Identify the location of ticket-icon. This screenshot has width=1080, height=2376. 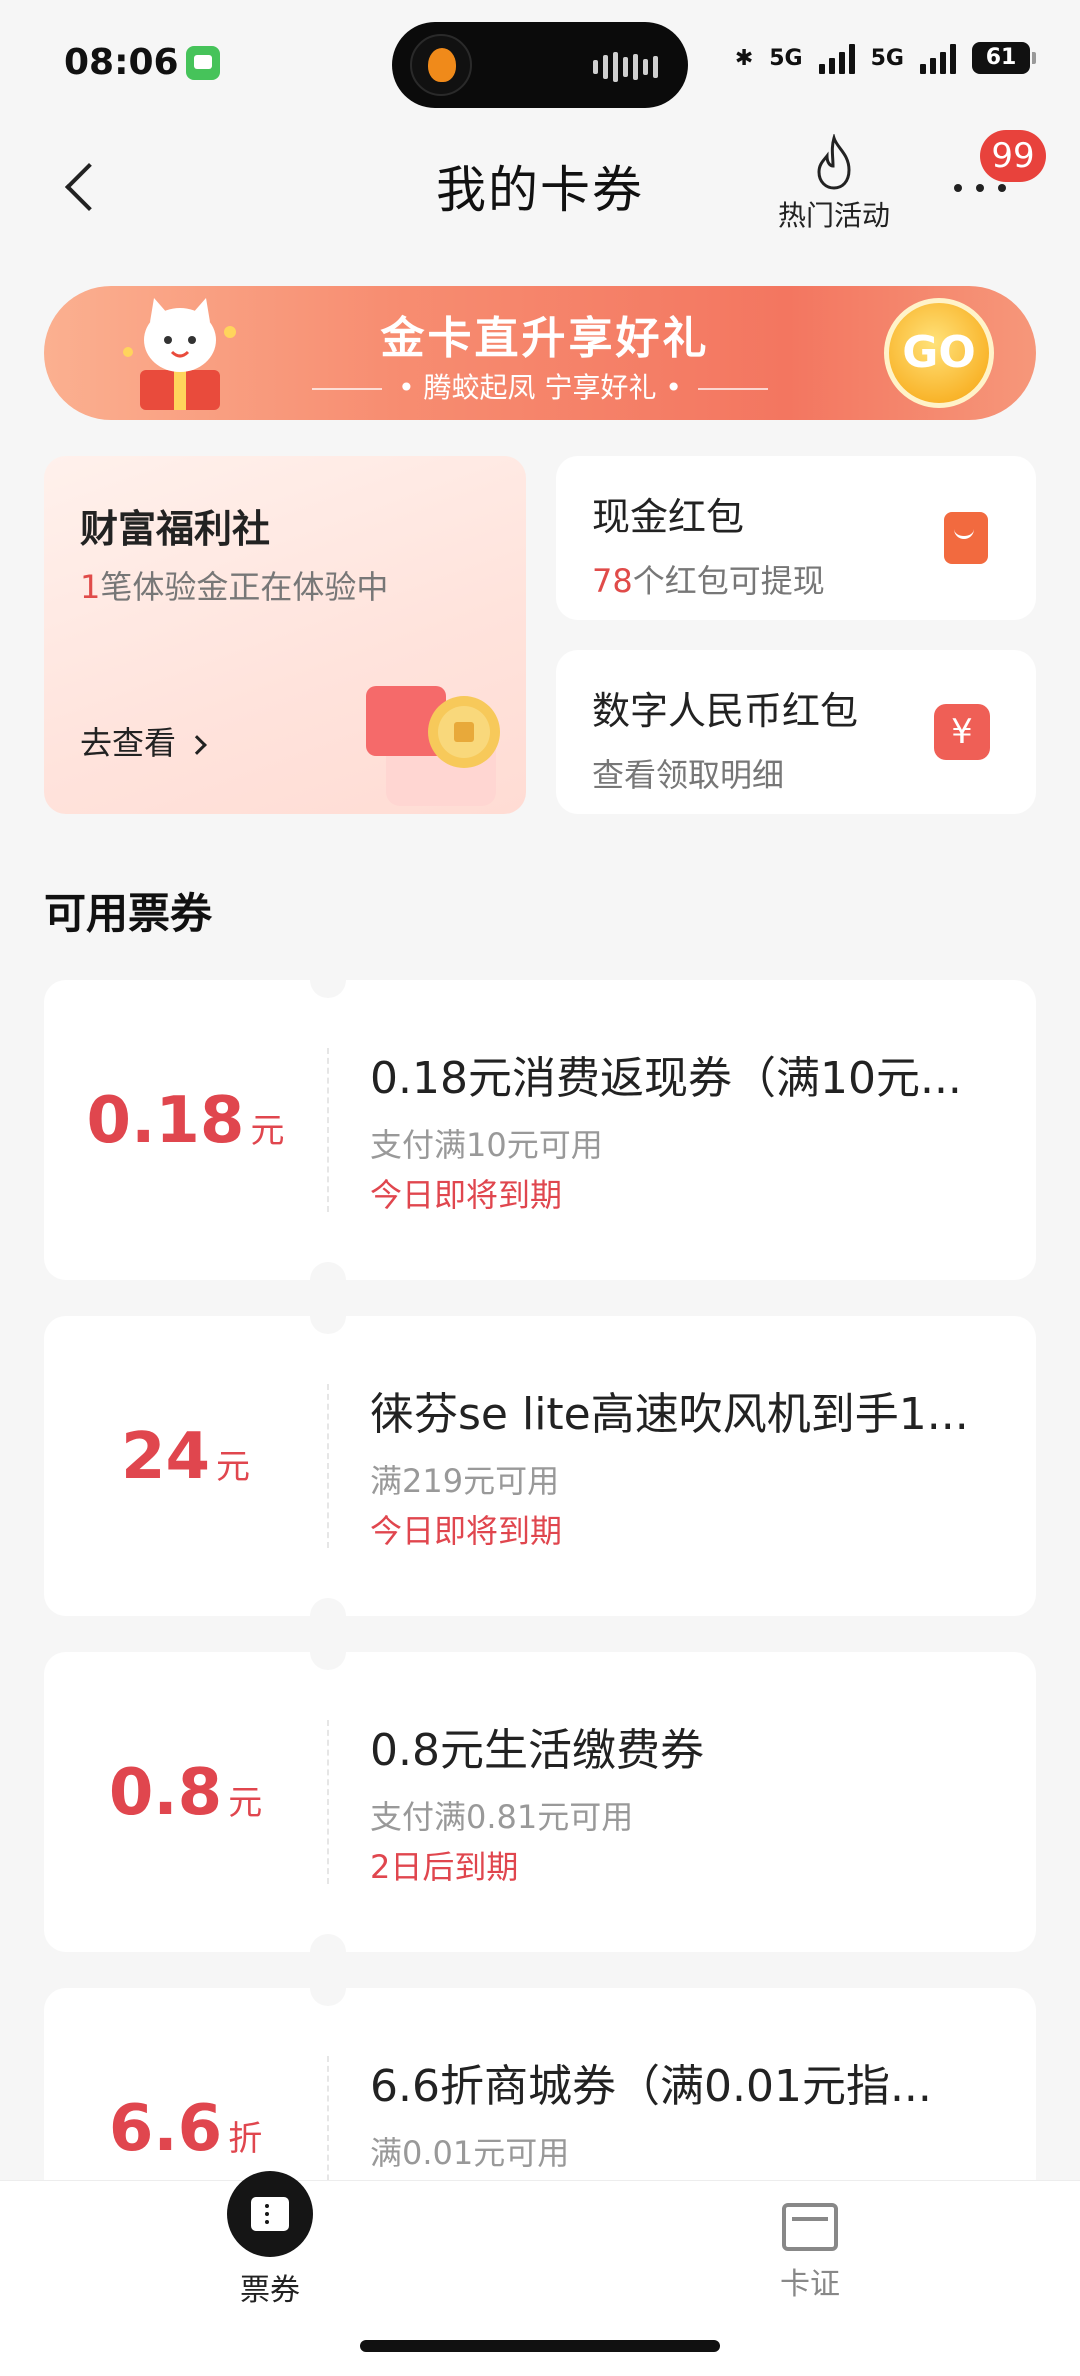
(270, 2214).